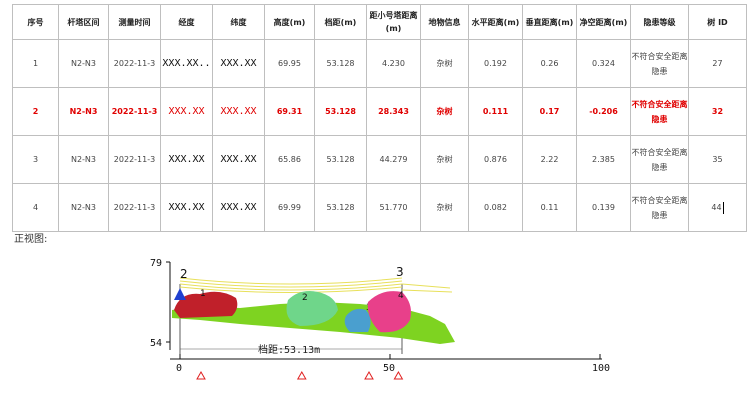  I want to click on hazard-markers, so click(300, 375).